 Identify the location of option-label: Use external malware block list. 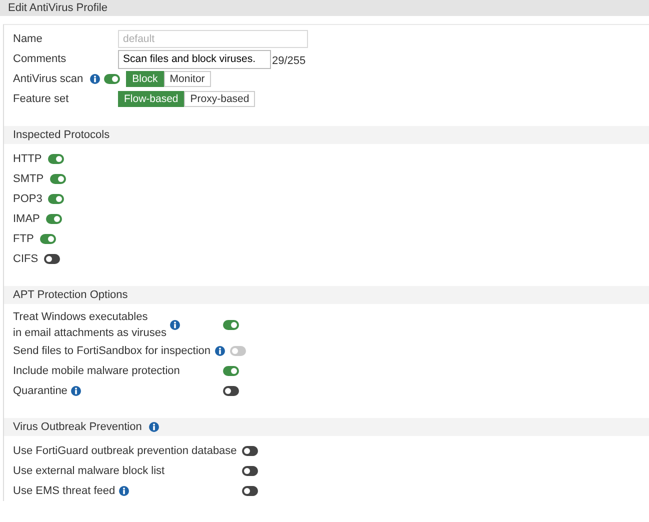
(89, 471).